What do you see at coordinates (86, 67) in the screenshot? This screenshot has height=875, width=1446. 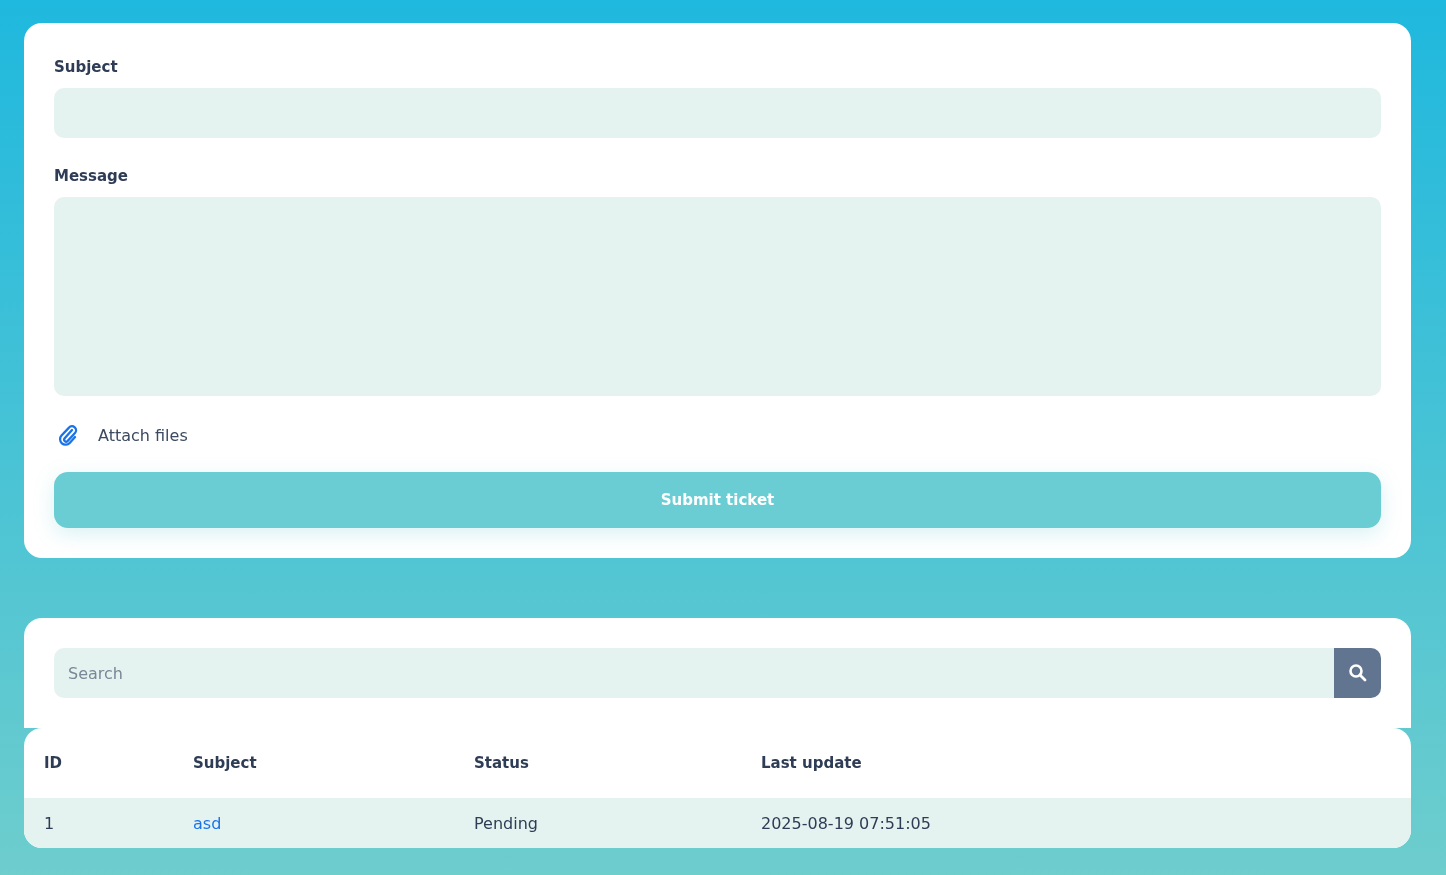 I see `subject-label: Subject` at bounding box center [86, 67].